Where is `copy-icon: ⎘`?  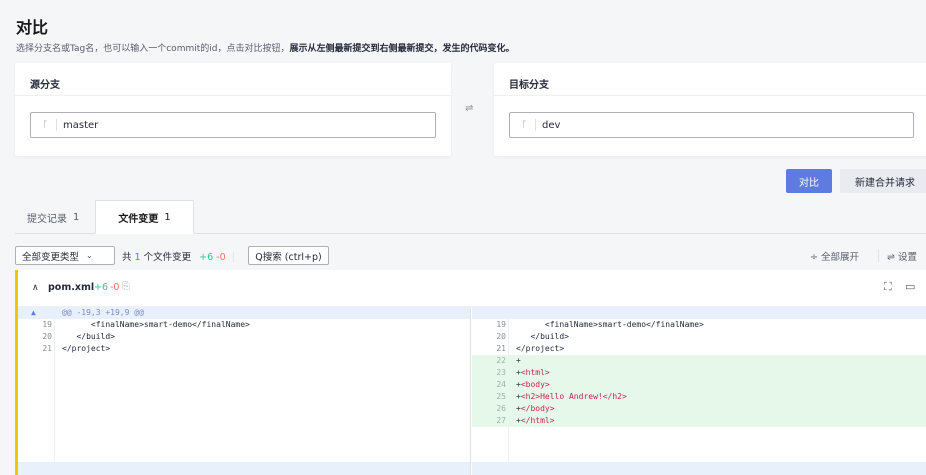
copy-icon: ⎘ is located at coordinates (126, 286).